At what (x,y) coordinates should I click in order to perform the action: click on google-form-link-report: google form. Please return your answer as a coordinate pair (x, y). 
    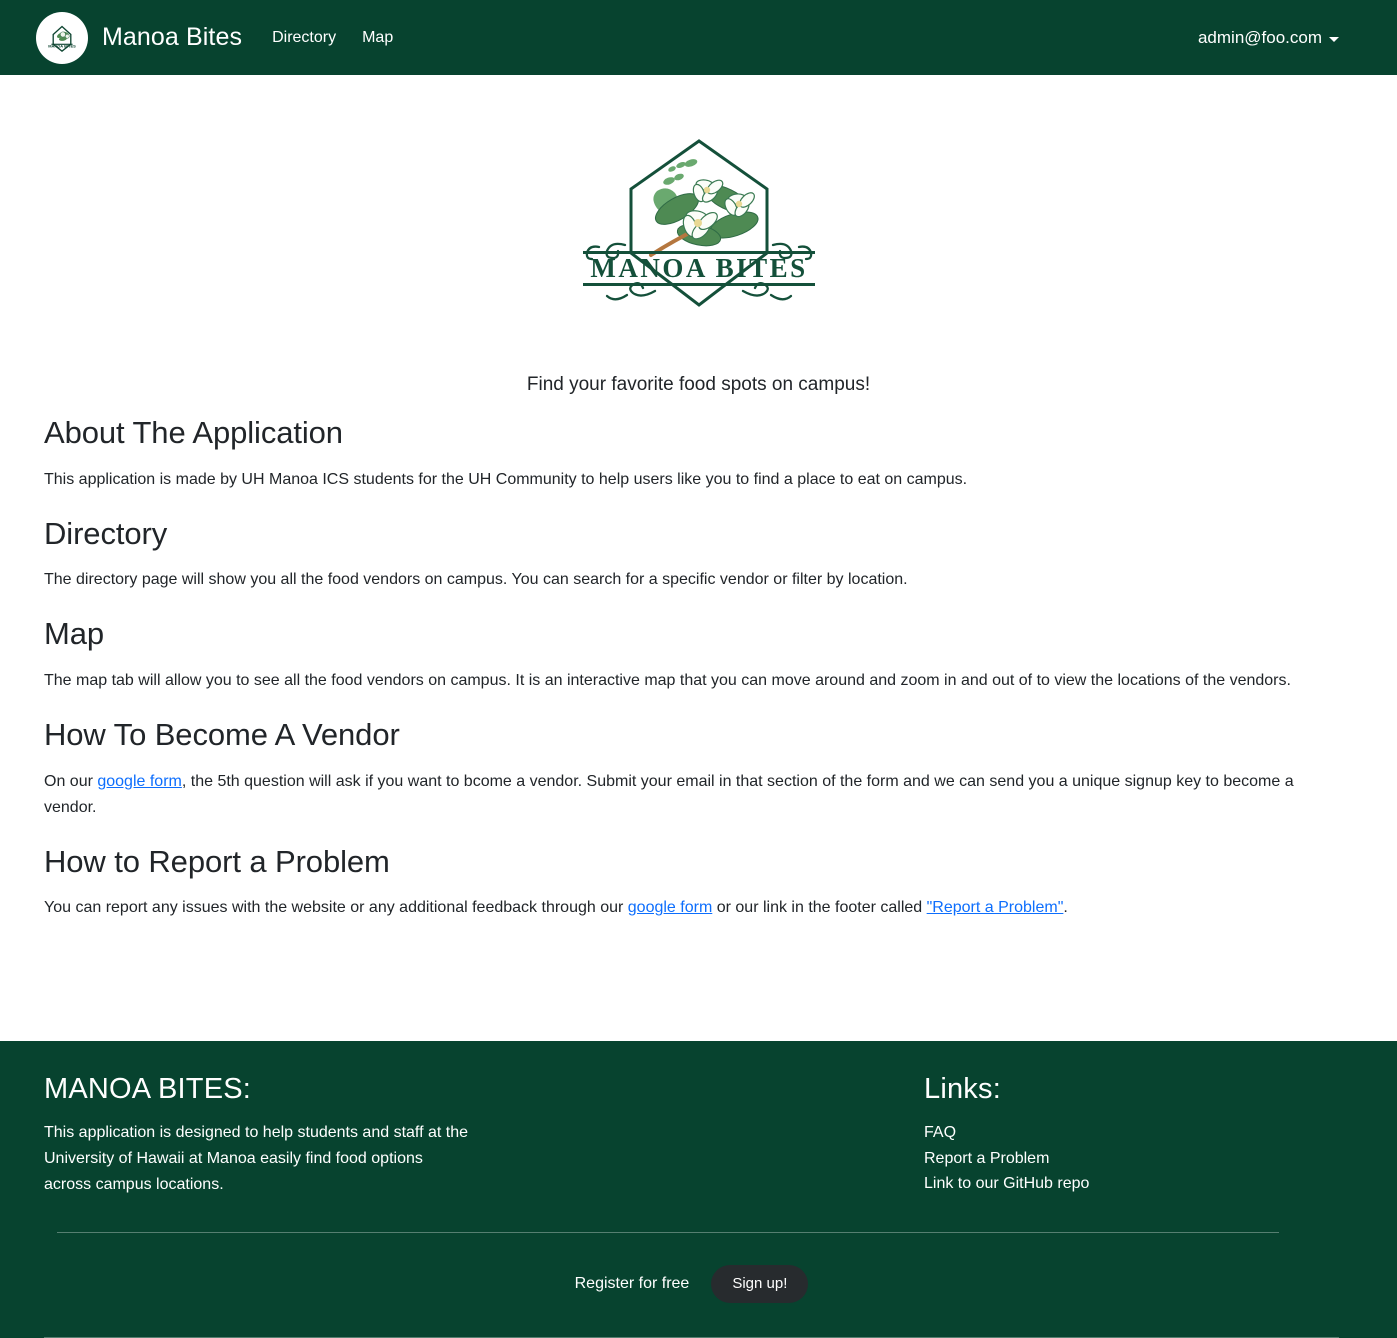
    Looking at the image, I should click on (670, 907).